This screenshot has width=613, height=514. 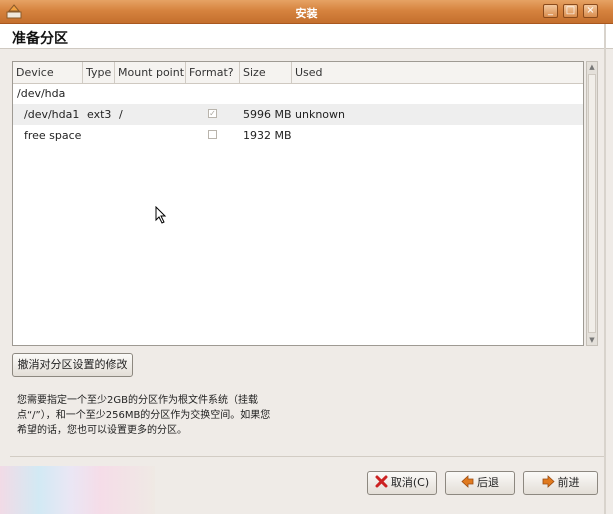 What do you see at coordinates (548, 481) in the screenshot?
I see `forward-arrow-icon` at bounding box center [548, 481].